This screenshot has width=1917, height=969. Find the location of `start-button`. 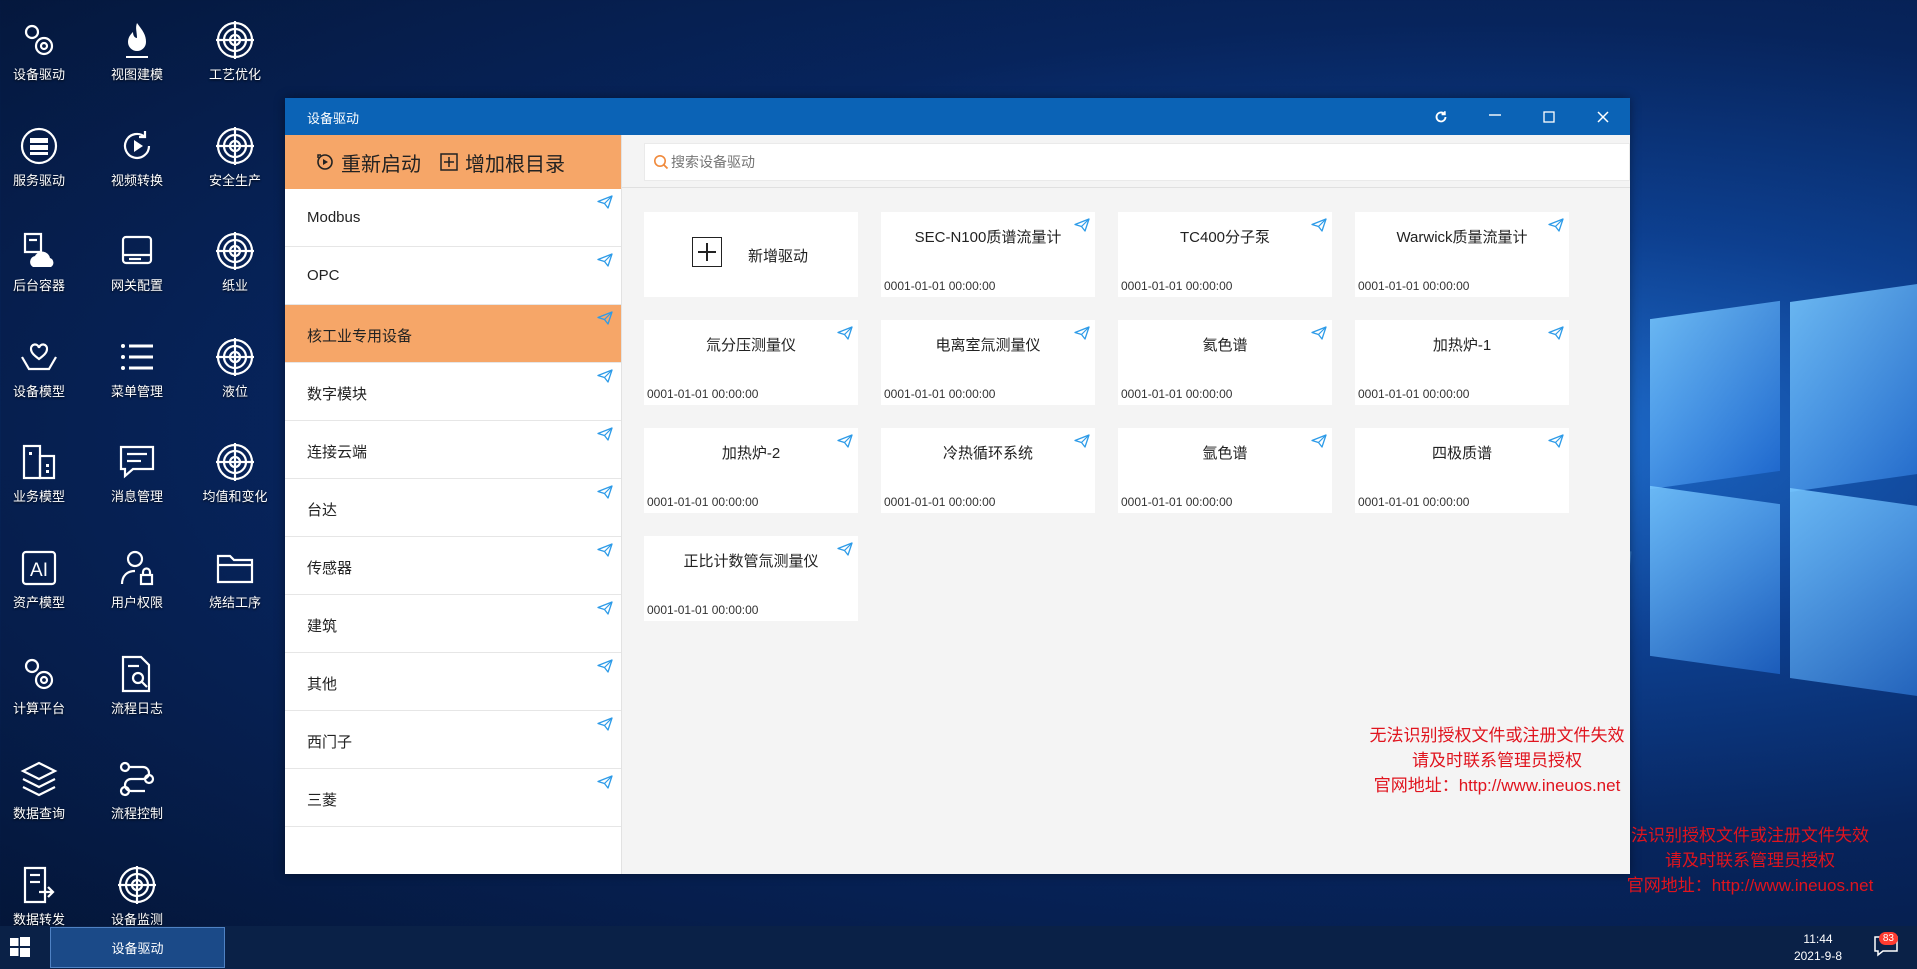

start-button is located at coordinates (20, 949).